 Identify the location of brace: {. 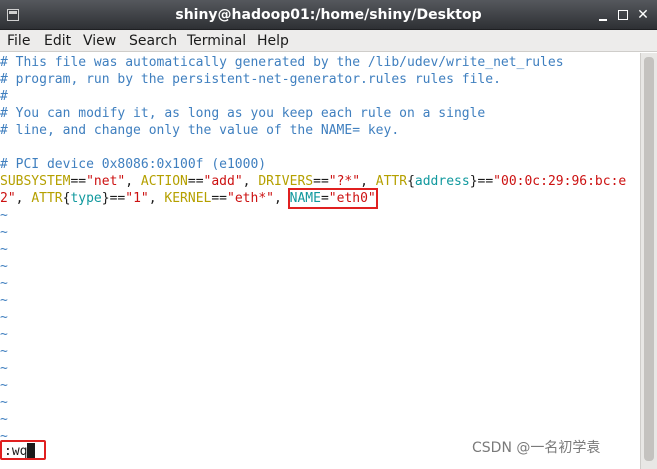
(411, 181).